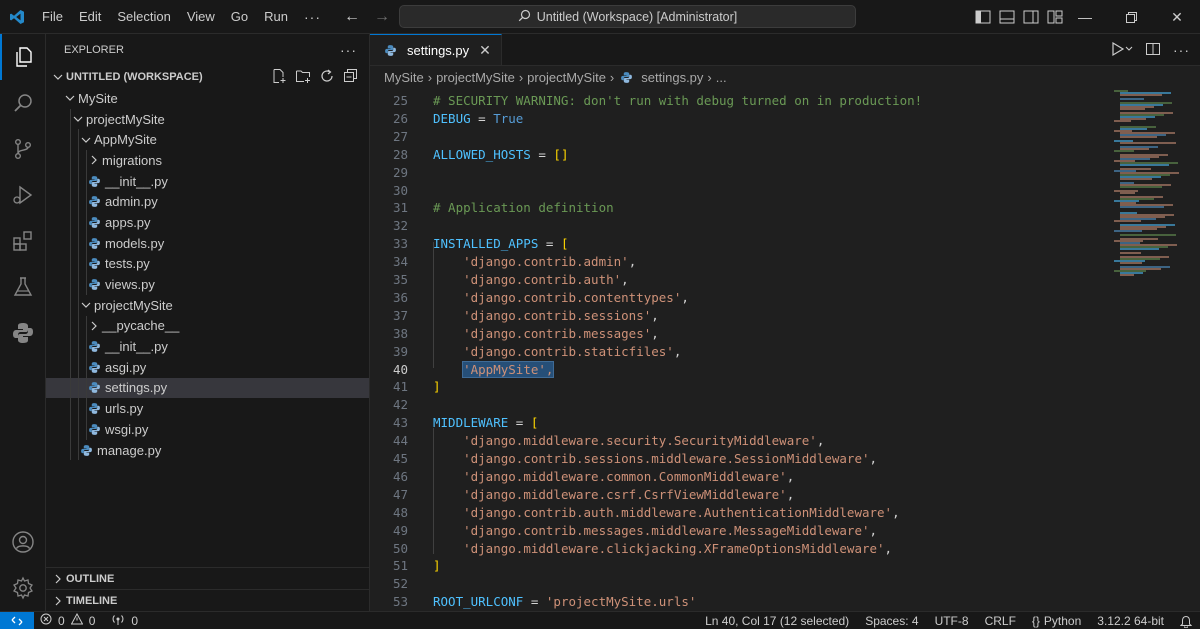 The height and width of the screenshot is (629, 1200). I want to click on code-line: 51], so click(750, 566).